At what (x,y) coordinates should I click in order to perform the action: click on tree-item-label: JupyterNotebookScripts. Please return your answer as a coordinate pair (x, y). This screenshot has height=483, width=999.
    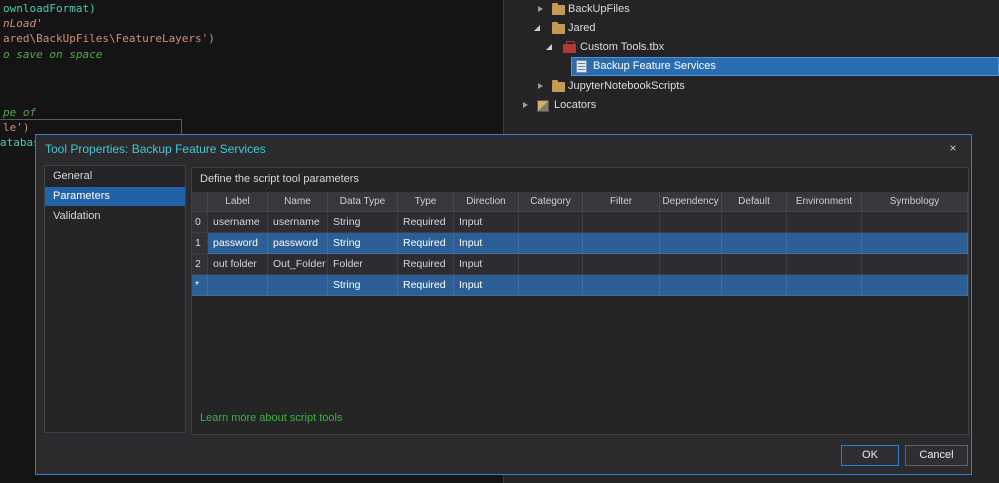
    Looking at the image, I should click on (626, 86).